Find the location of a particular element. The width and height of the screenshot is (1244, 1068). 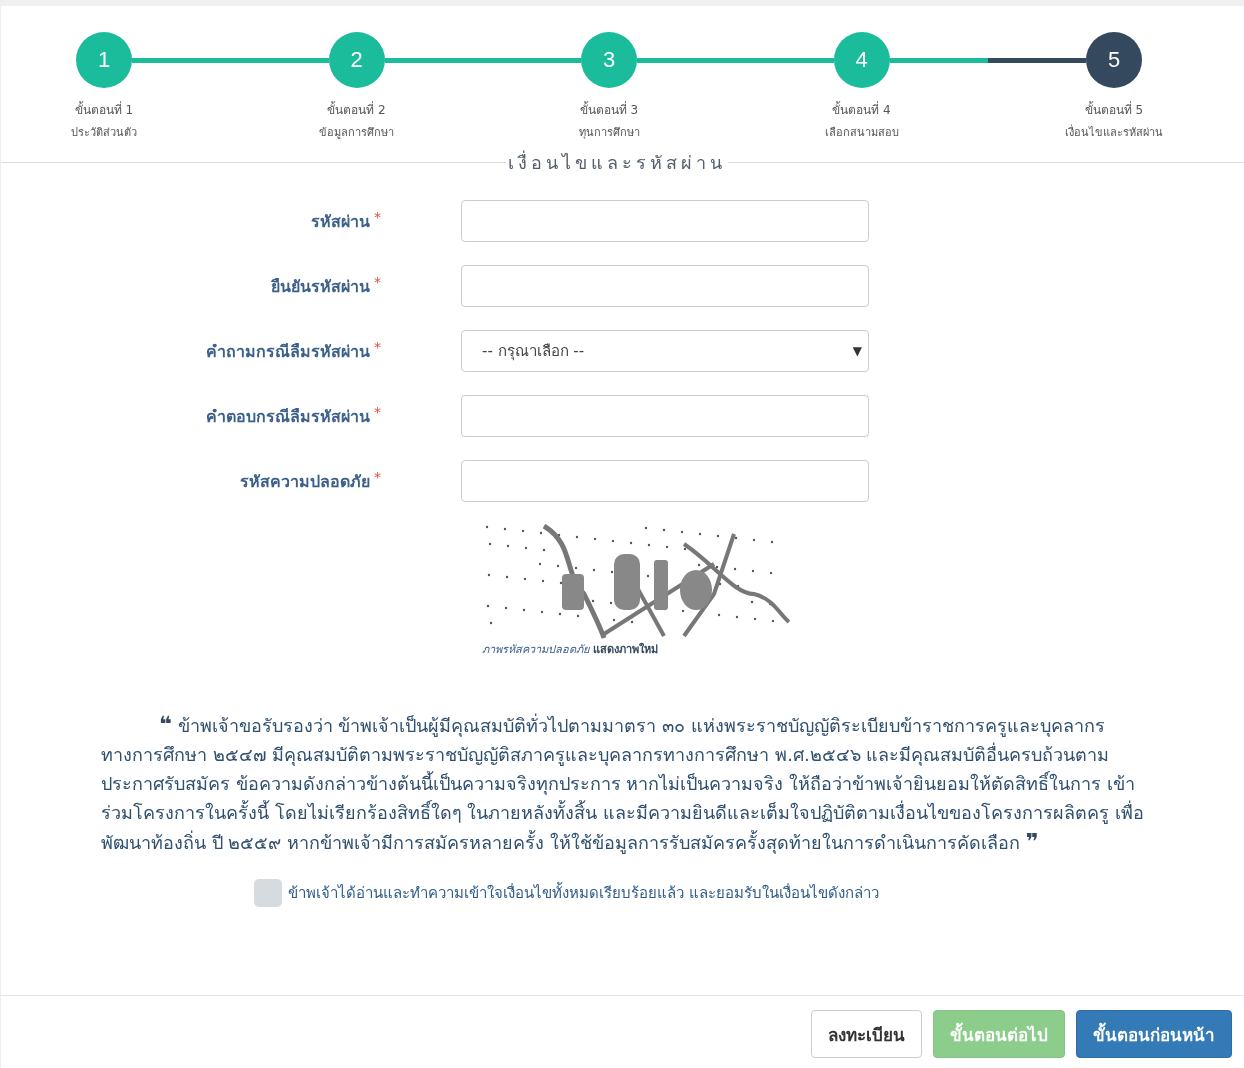

step-subtitle: เงื่อนไขและรหัสผ่าน is located at coordinates (1114, 132).